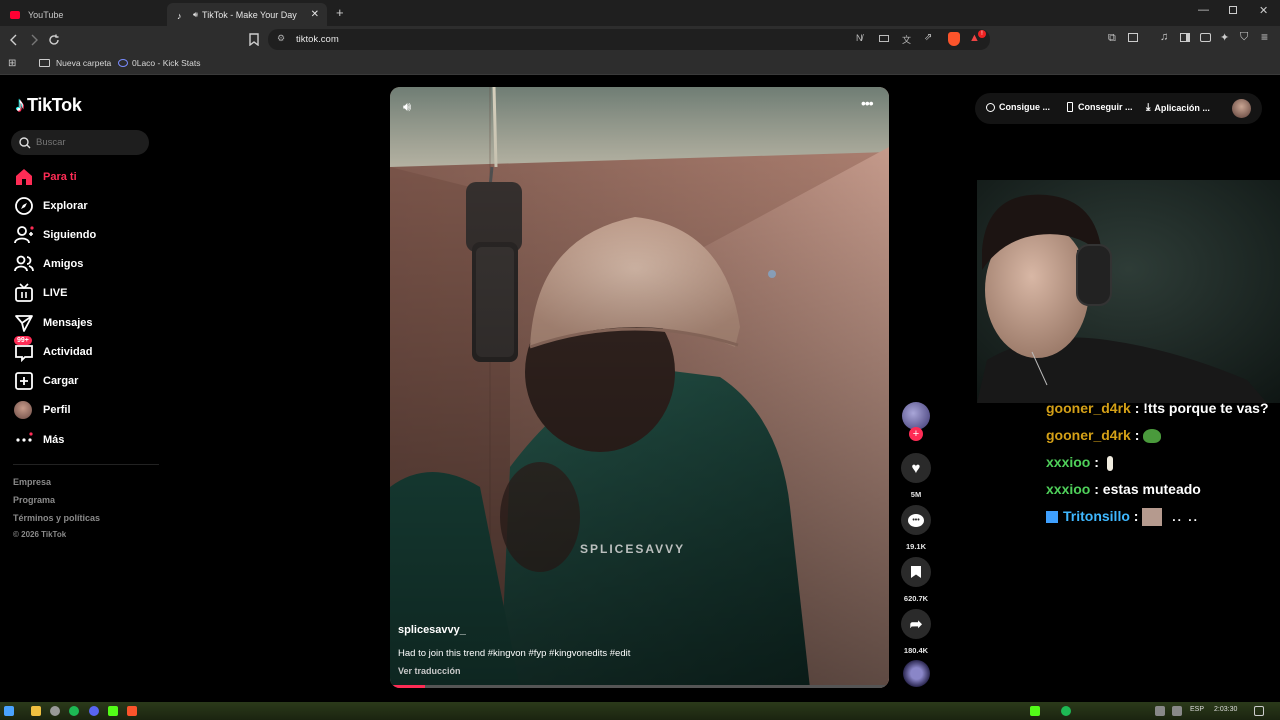  What do you see at coordinates (123, 63) in the screenshot?
I see `kick-stats-icon` at bounding box center [123, 63].